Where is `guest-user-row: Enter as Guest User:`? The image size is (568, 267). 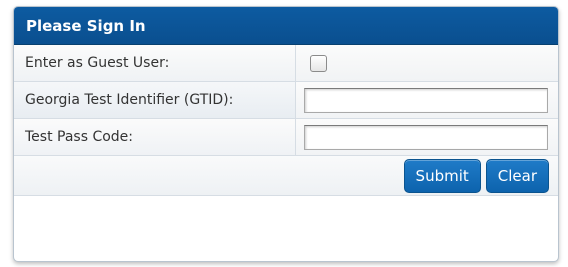
guest-user-row: Enter as Guest User: is located at coordinates (286, 63).